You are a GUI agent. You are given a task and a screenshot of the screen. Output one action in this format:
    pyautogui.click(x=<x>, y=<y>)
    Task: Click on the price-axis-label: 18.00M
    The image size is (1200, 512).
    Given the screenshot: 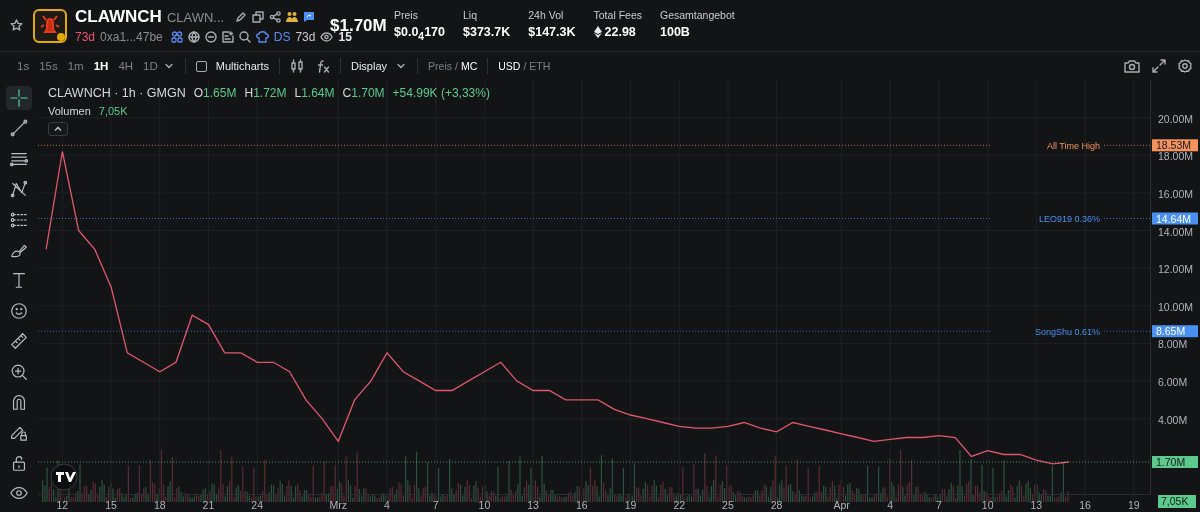 What is the action you would take?
    pyautogui.click(x=1176, y=156)
    